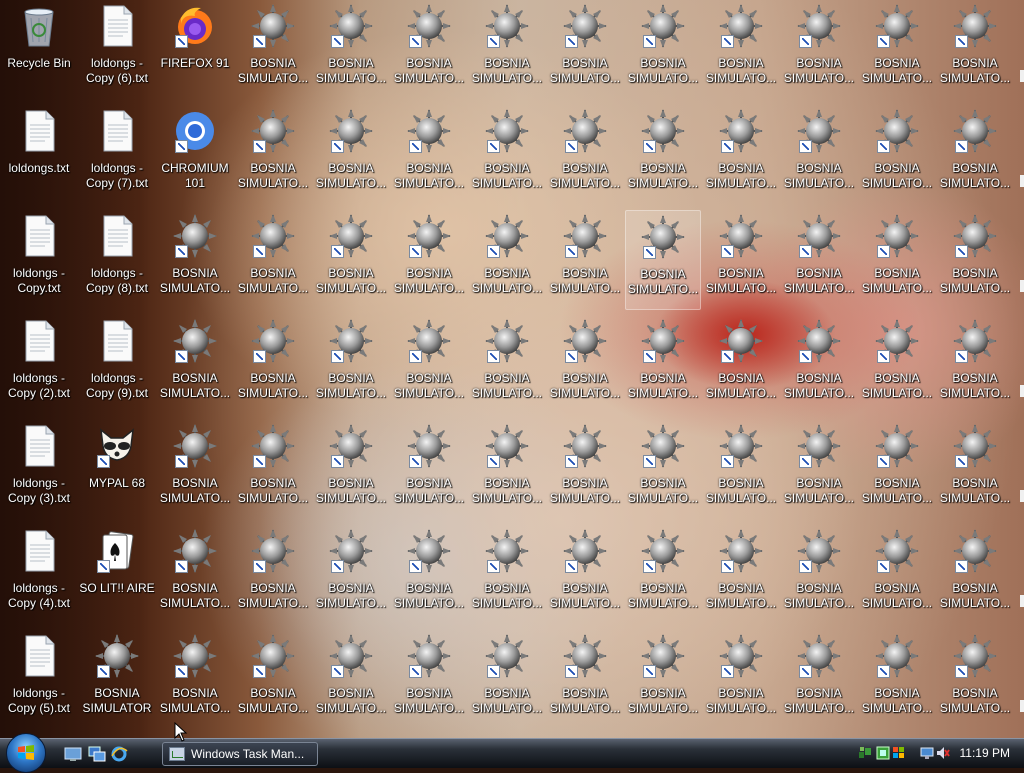  Describe the element at coordinates (39, 470) in the screenshot. I see `txt-copy-3: loldongs - Copy (3).txt` at that location.